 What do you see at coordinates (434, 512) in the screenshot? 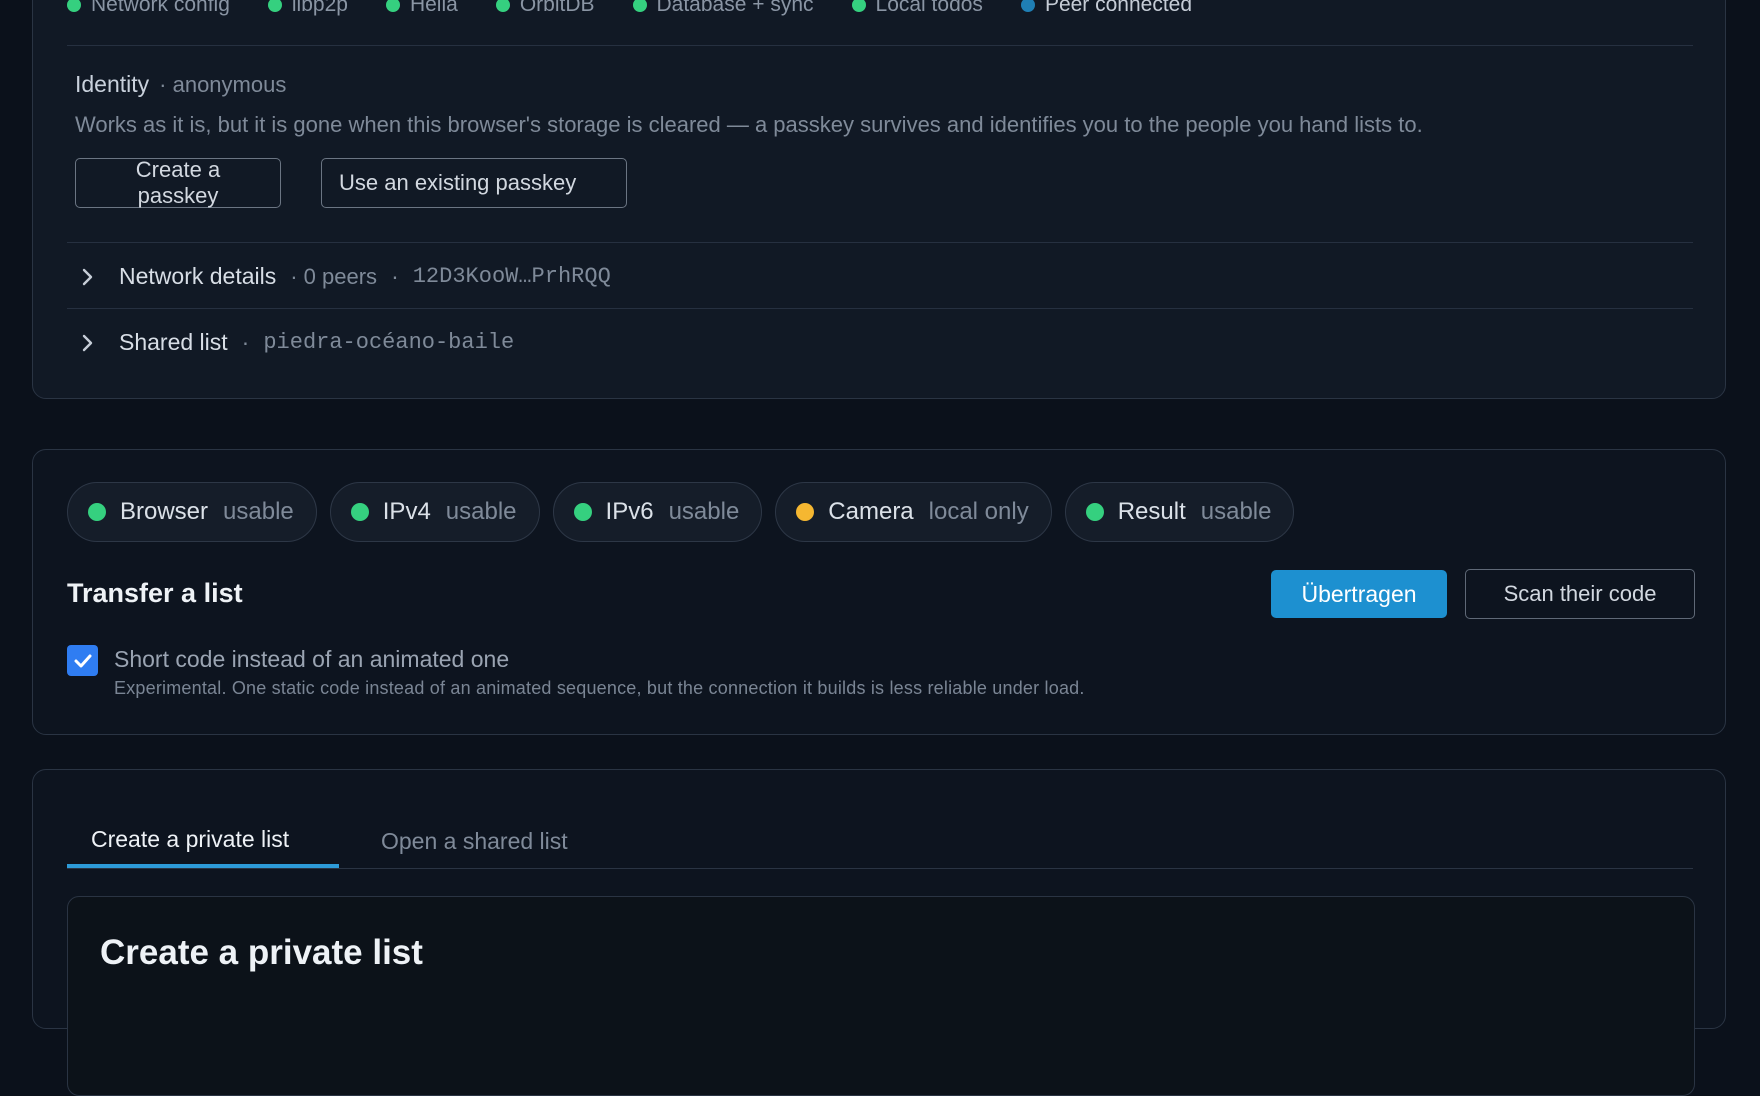
I see `capability-ipv4: IPv4 usable` at bounding box center [434, 512].